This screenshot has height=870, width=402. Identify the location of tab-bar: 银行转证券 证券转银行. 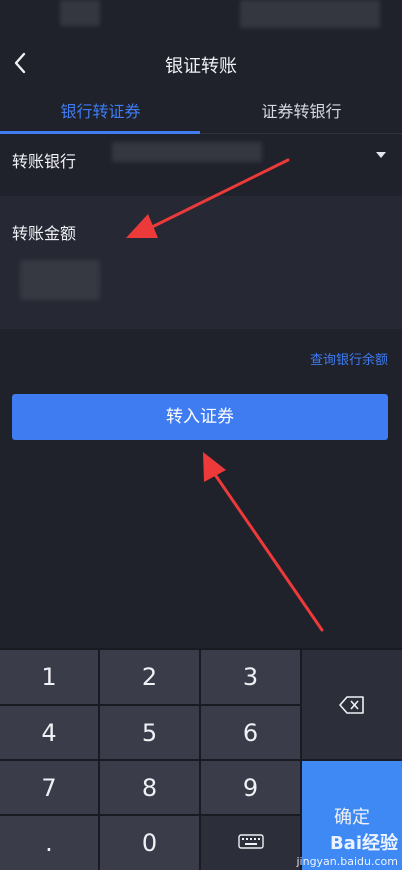
(201, 112).